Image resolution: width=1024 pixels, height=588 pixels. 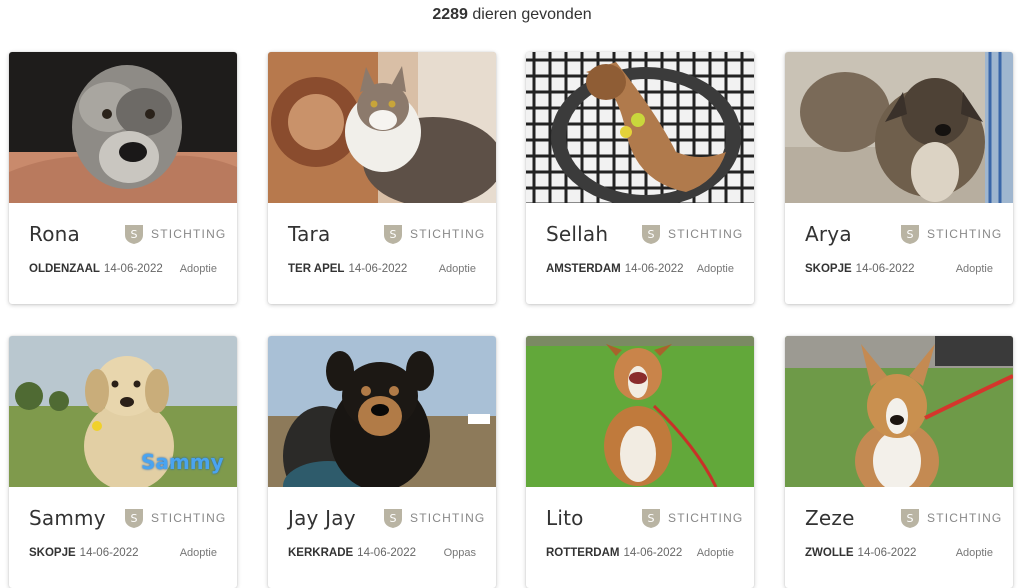 I want to click on animal-name: Zeze, so click(x=830, y=518).